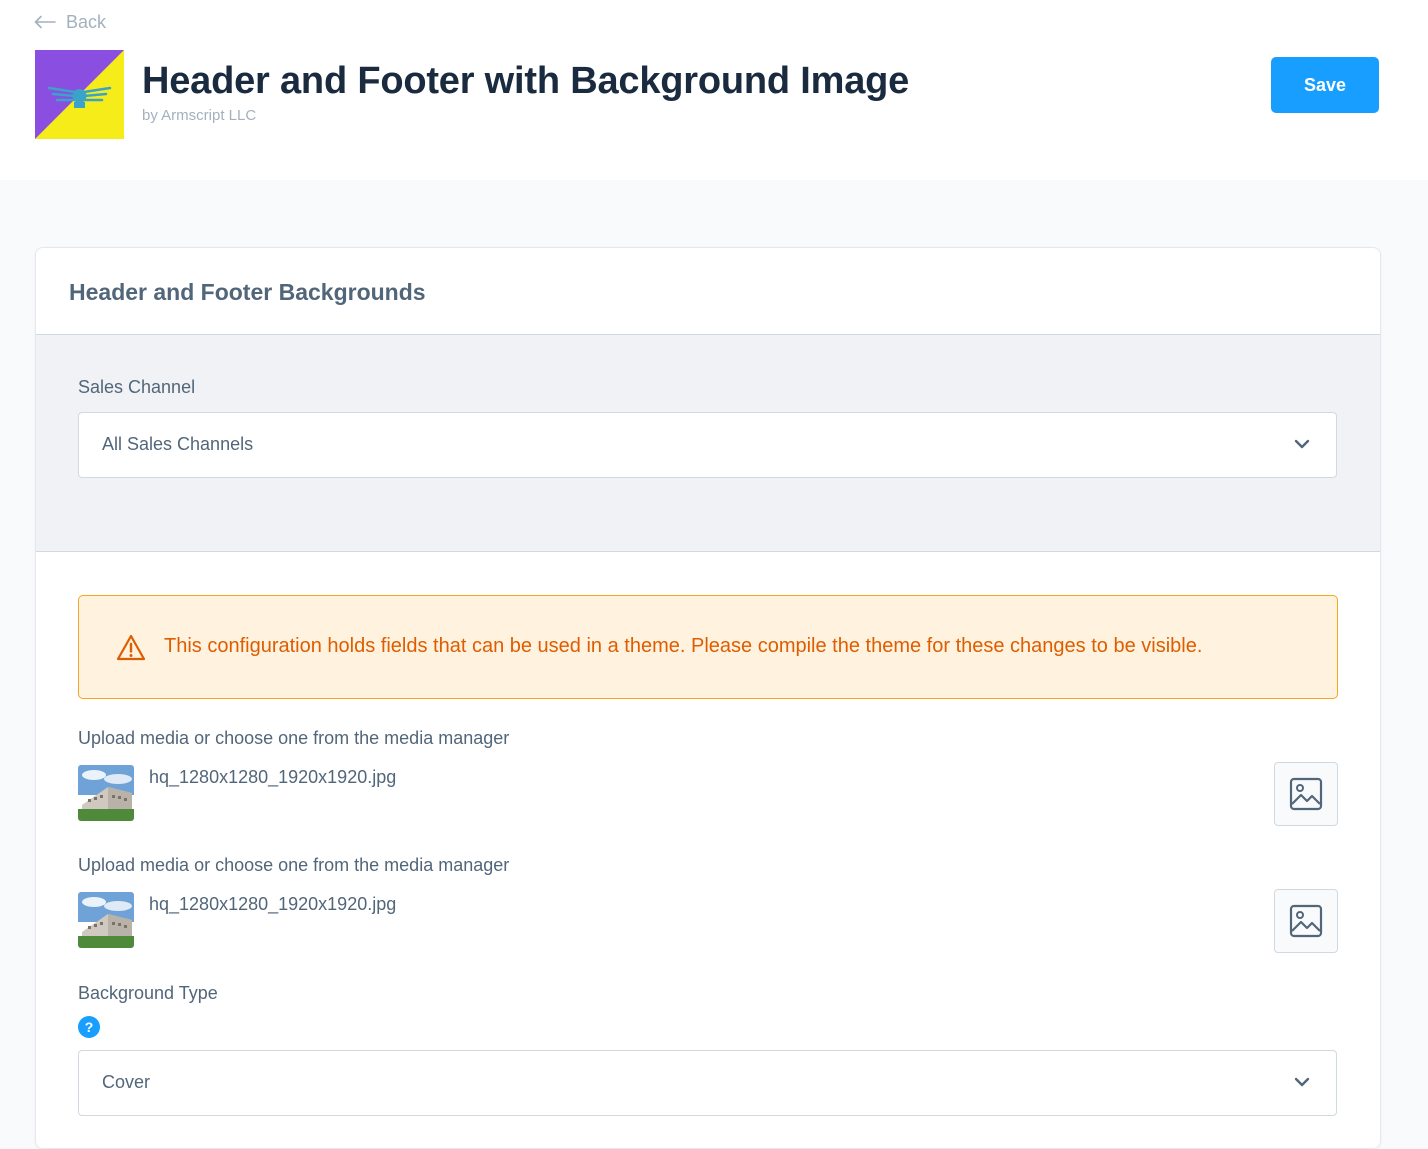  I want to click on card-header: Header and Footer Backgrounds, so click(708, 291).